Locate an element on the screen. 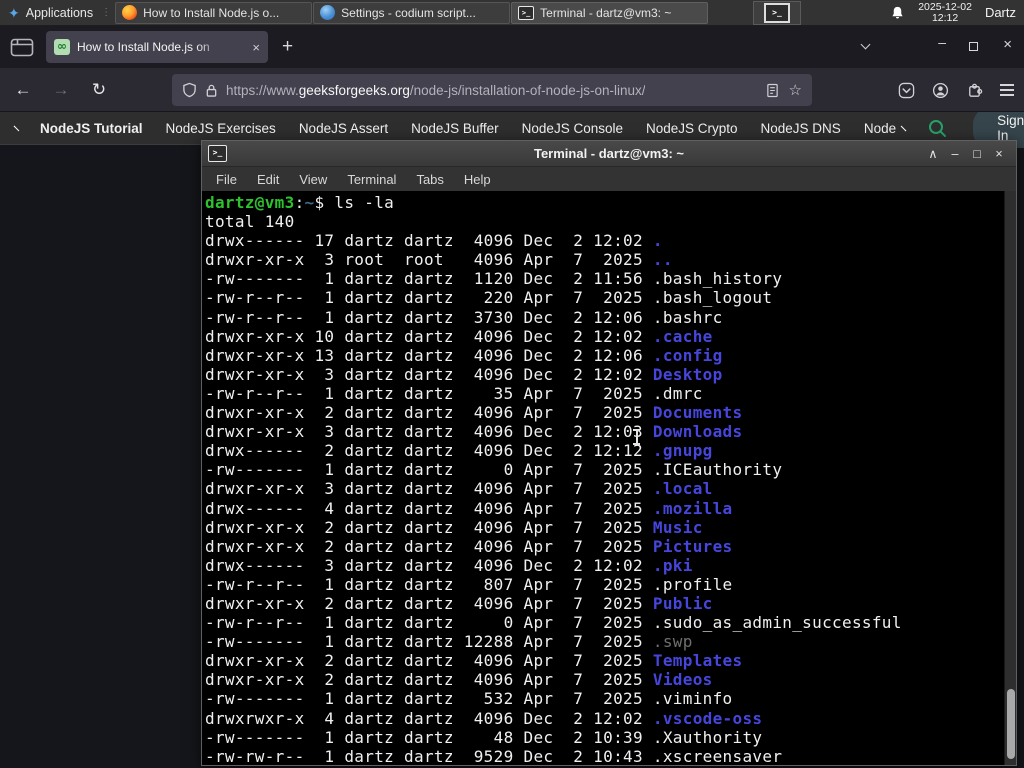 This screenshot has height=768, width=1024. terminal-icon: >_ is located at coordinates (526, 12).